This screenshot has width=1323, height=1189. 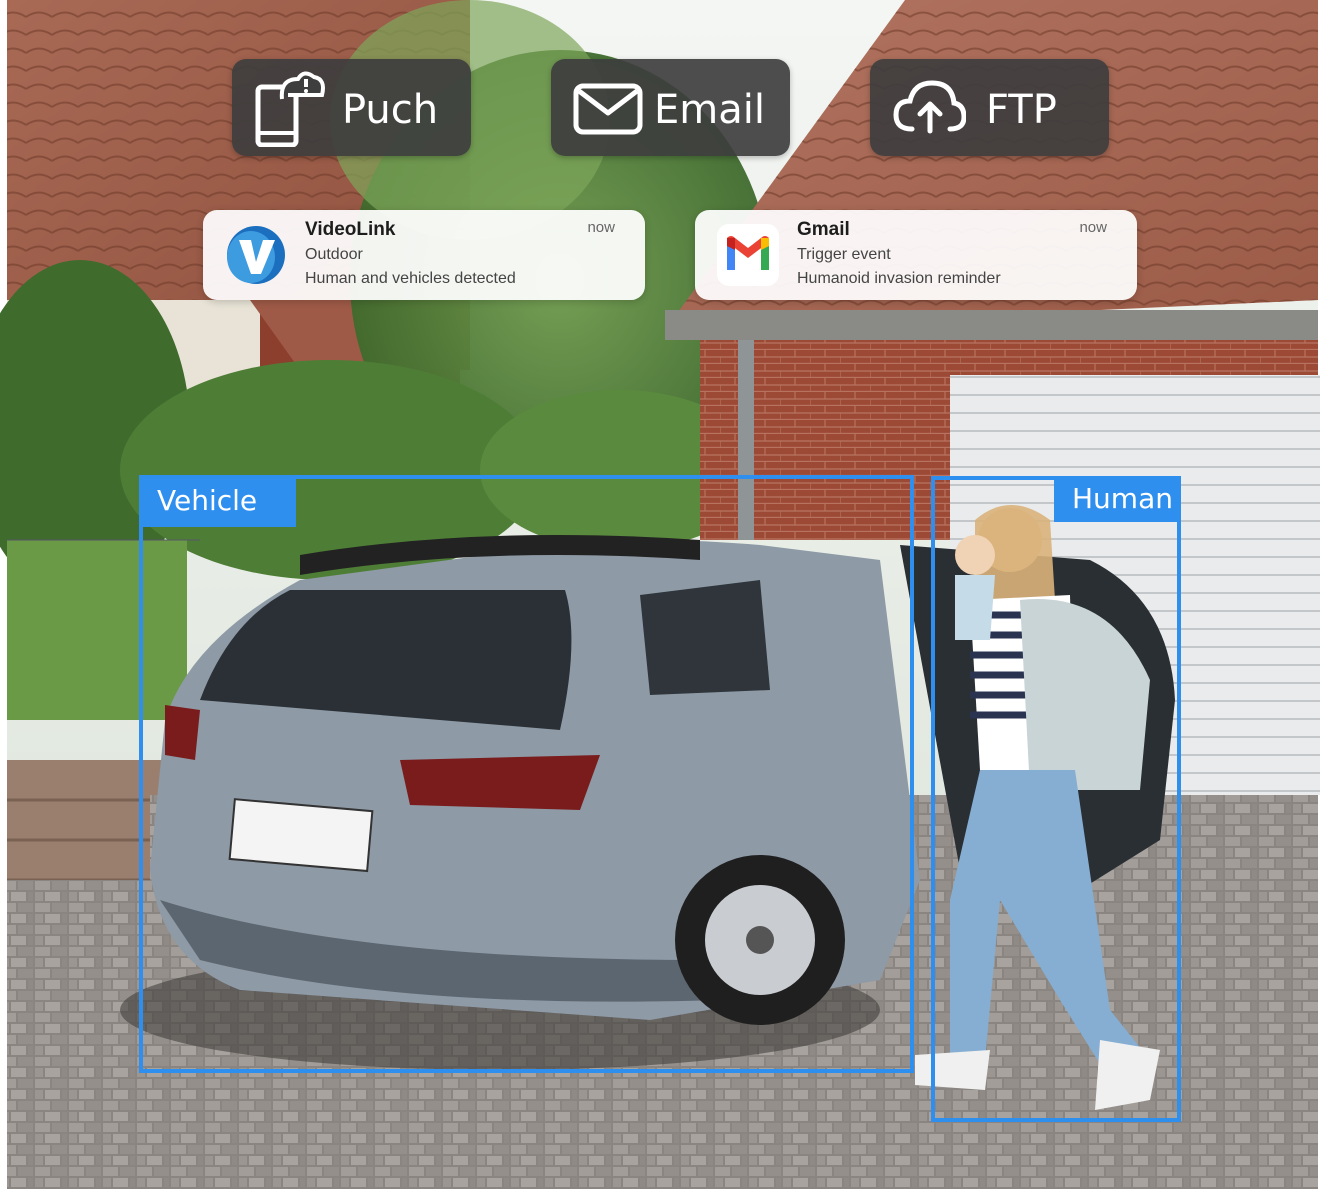 I want to click on email-channel-label: Email, so click(x=709, y=110).